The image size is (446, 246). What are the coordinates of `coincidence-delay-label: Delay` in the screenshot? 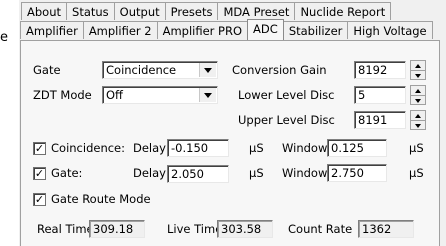 It's located at (149, 148).